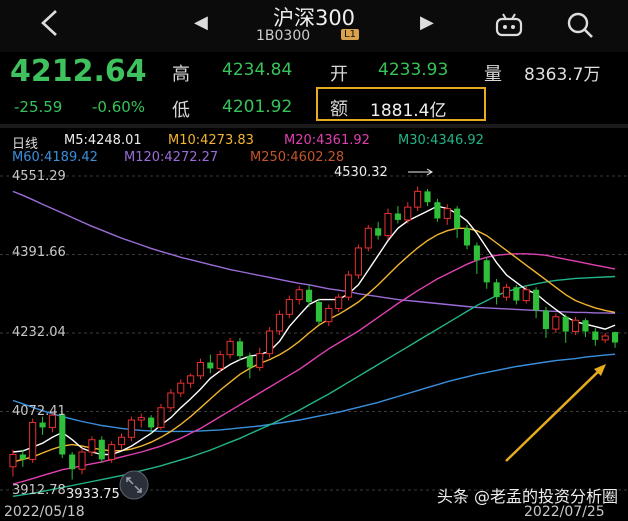 This screenshot has width=628, height=521. What do you see at coordinates (427, 22) in the screenshot?
I see `next-stock-icon: ▶` at bounding box center [427, 22].